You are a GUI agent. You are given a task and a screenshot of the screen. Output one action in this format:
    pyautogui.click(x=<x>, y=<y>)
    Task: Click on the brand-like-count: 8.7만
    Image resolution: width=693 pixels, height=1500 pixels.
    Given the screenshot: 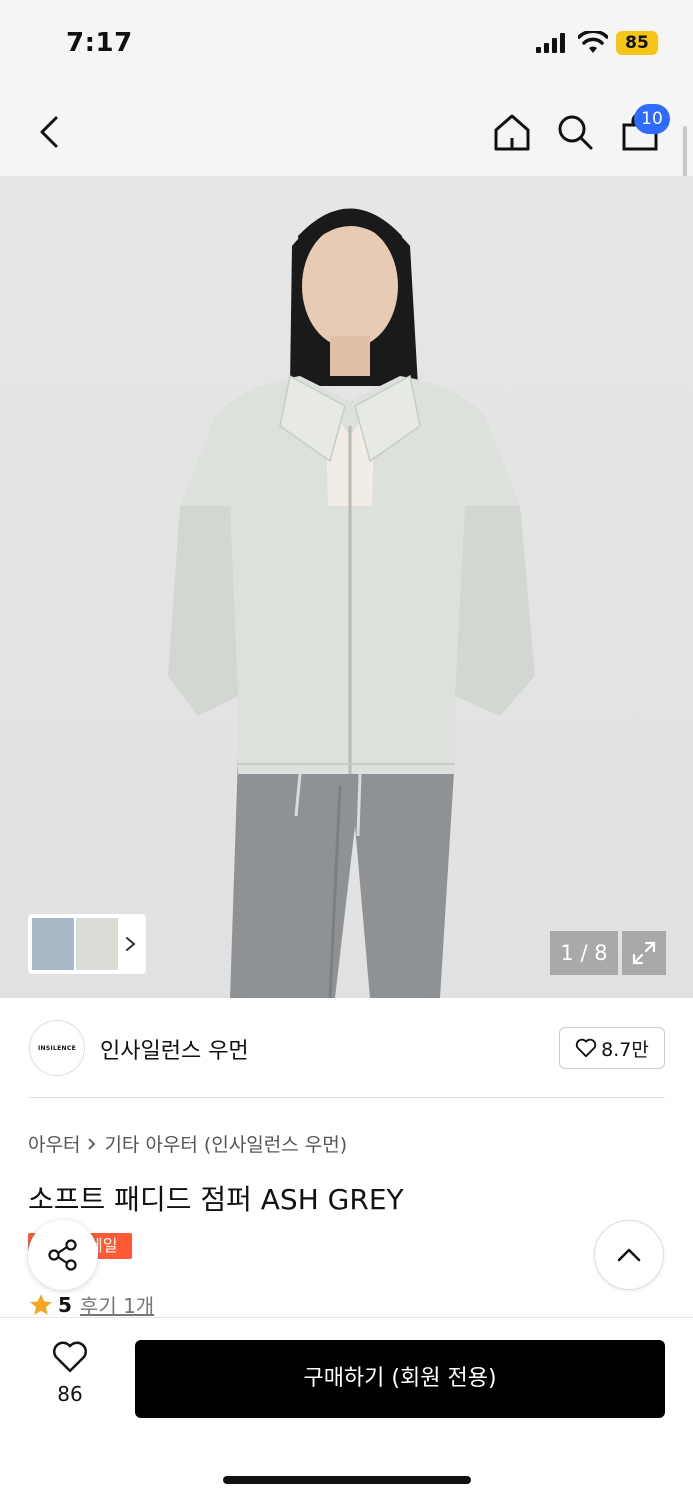 What is the action you would take?
    pyautogui.click(x=625, y=1049)
    